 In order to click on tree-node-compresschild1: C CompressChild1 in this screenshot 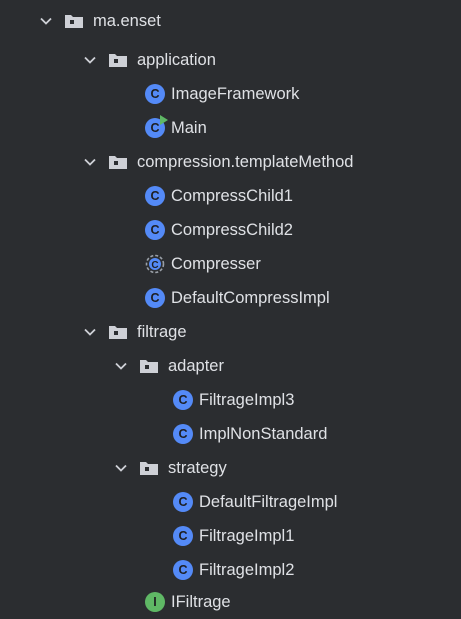, I will do `click(219, 196)`.